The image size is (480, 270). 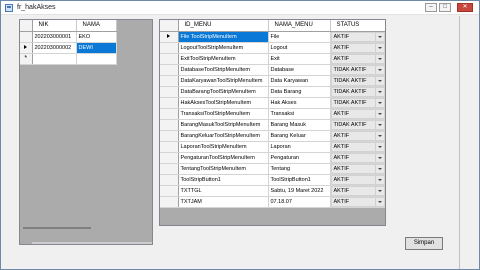 What do you see at coordinates (223, 81) in the screenshot?
I see `id-menu-cell: DataKaryawanToolStripMenuItem` at bounding box center [223, 81].